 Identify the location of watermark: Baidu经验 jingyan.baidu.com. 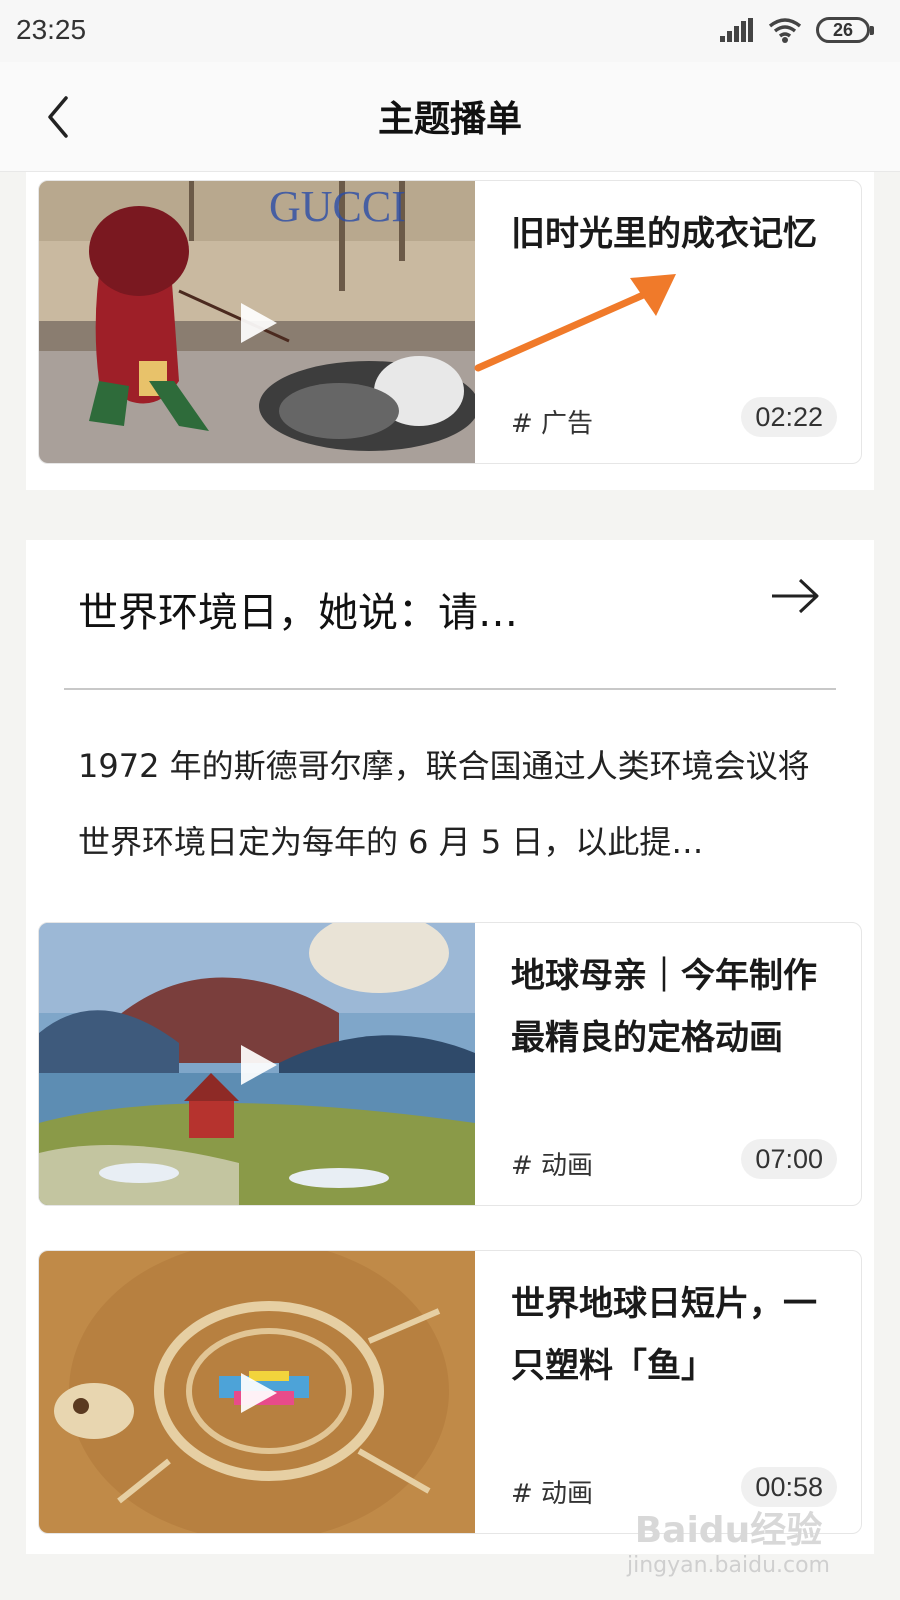
(728, 1539).